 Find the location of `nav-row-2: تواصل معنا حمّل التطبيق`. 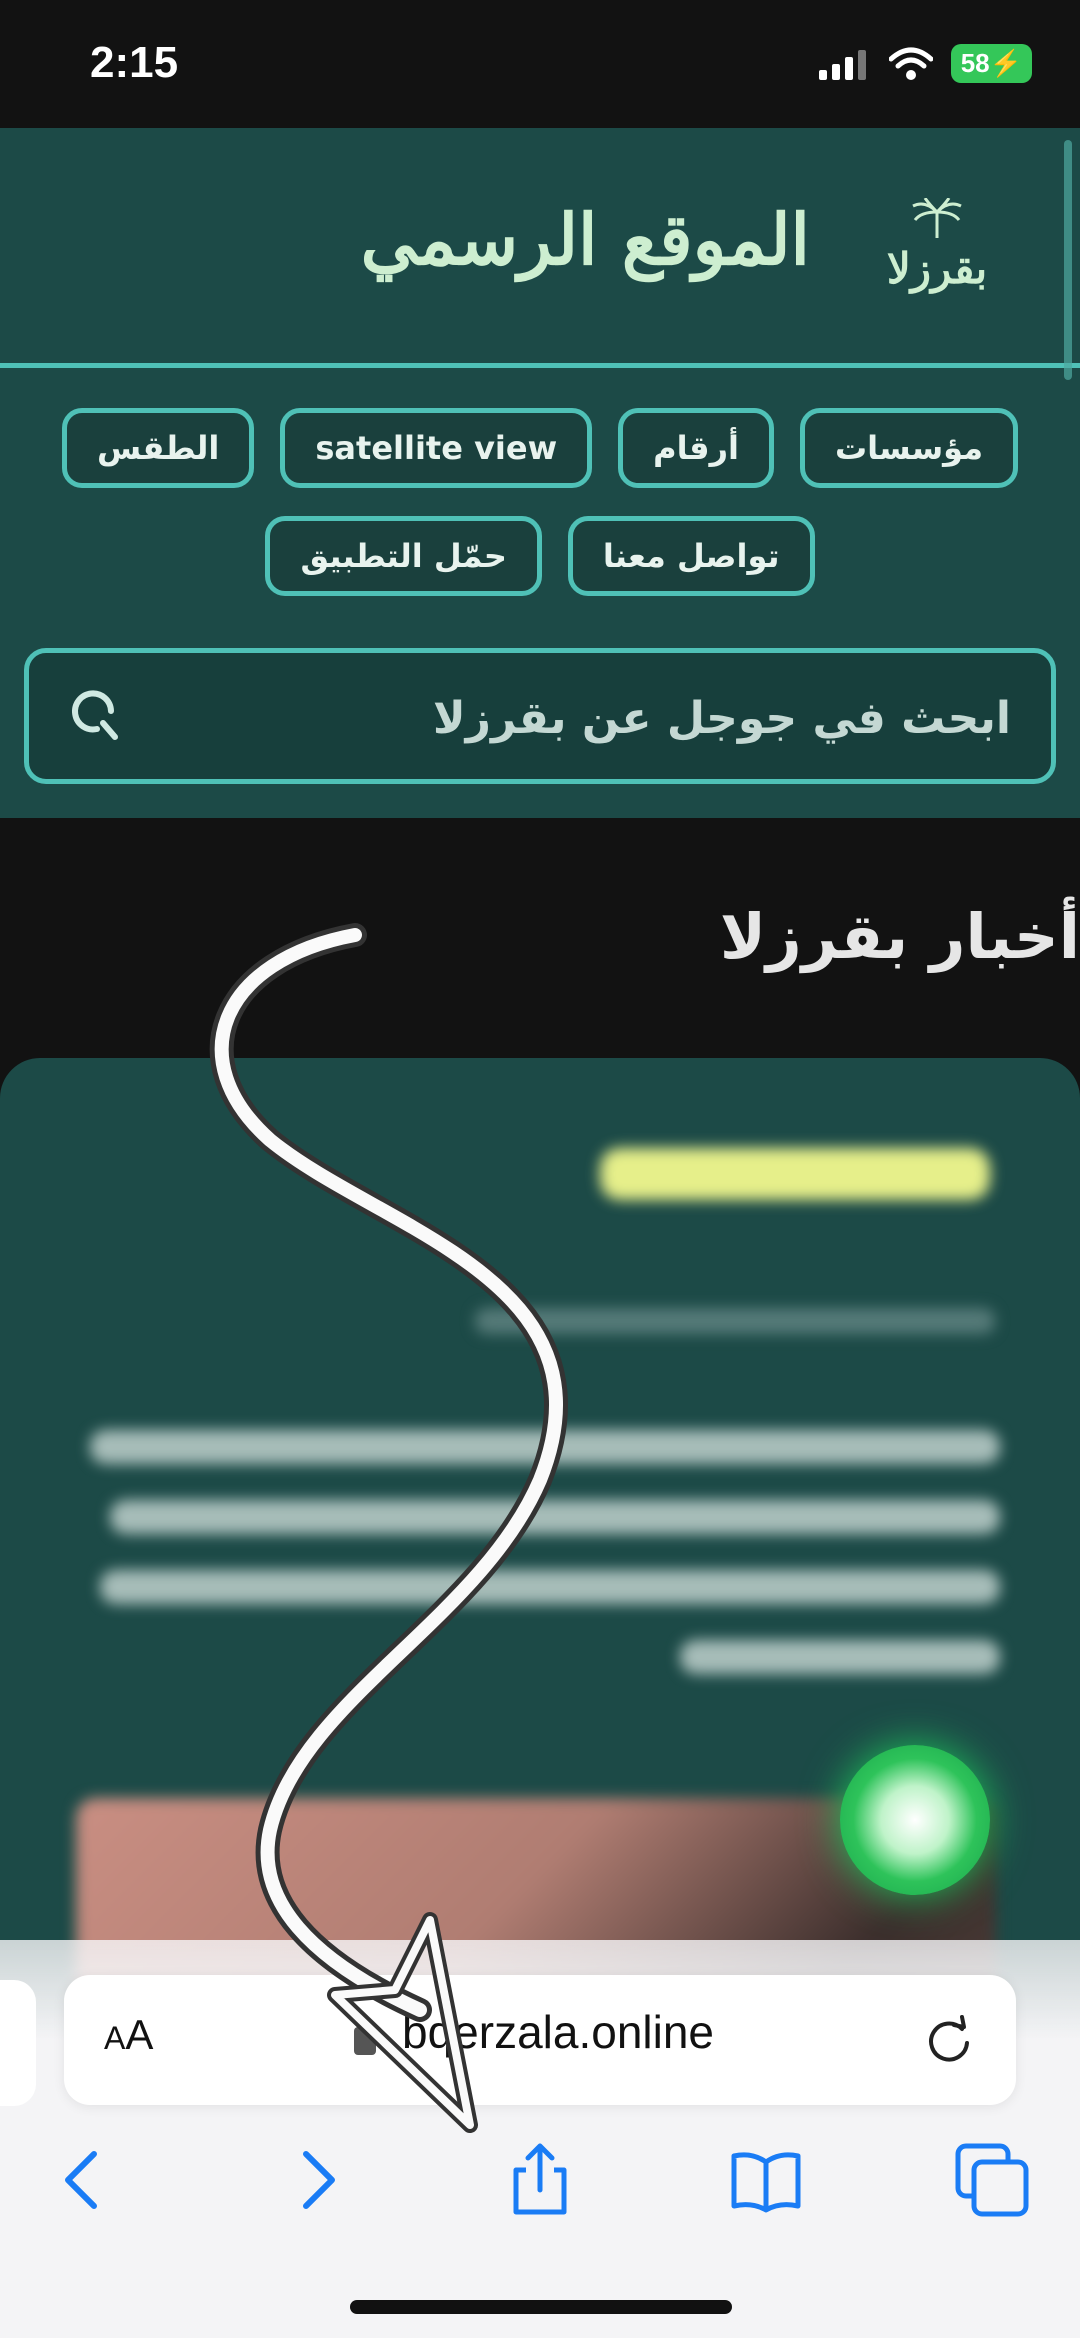

nav-row-2: تواصل معنا حمّل التطبيق is located at coordinates (540, 556).